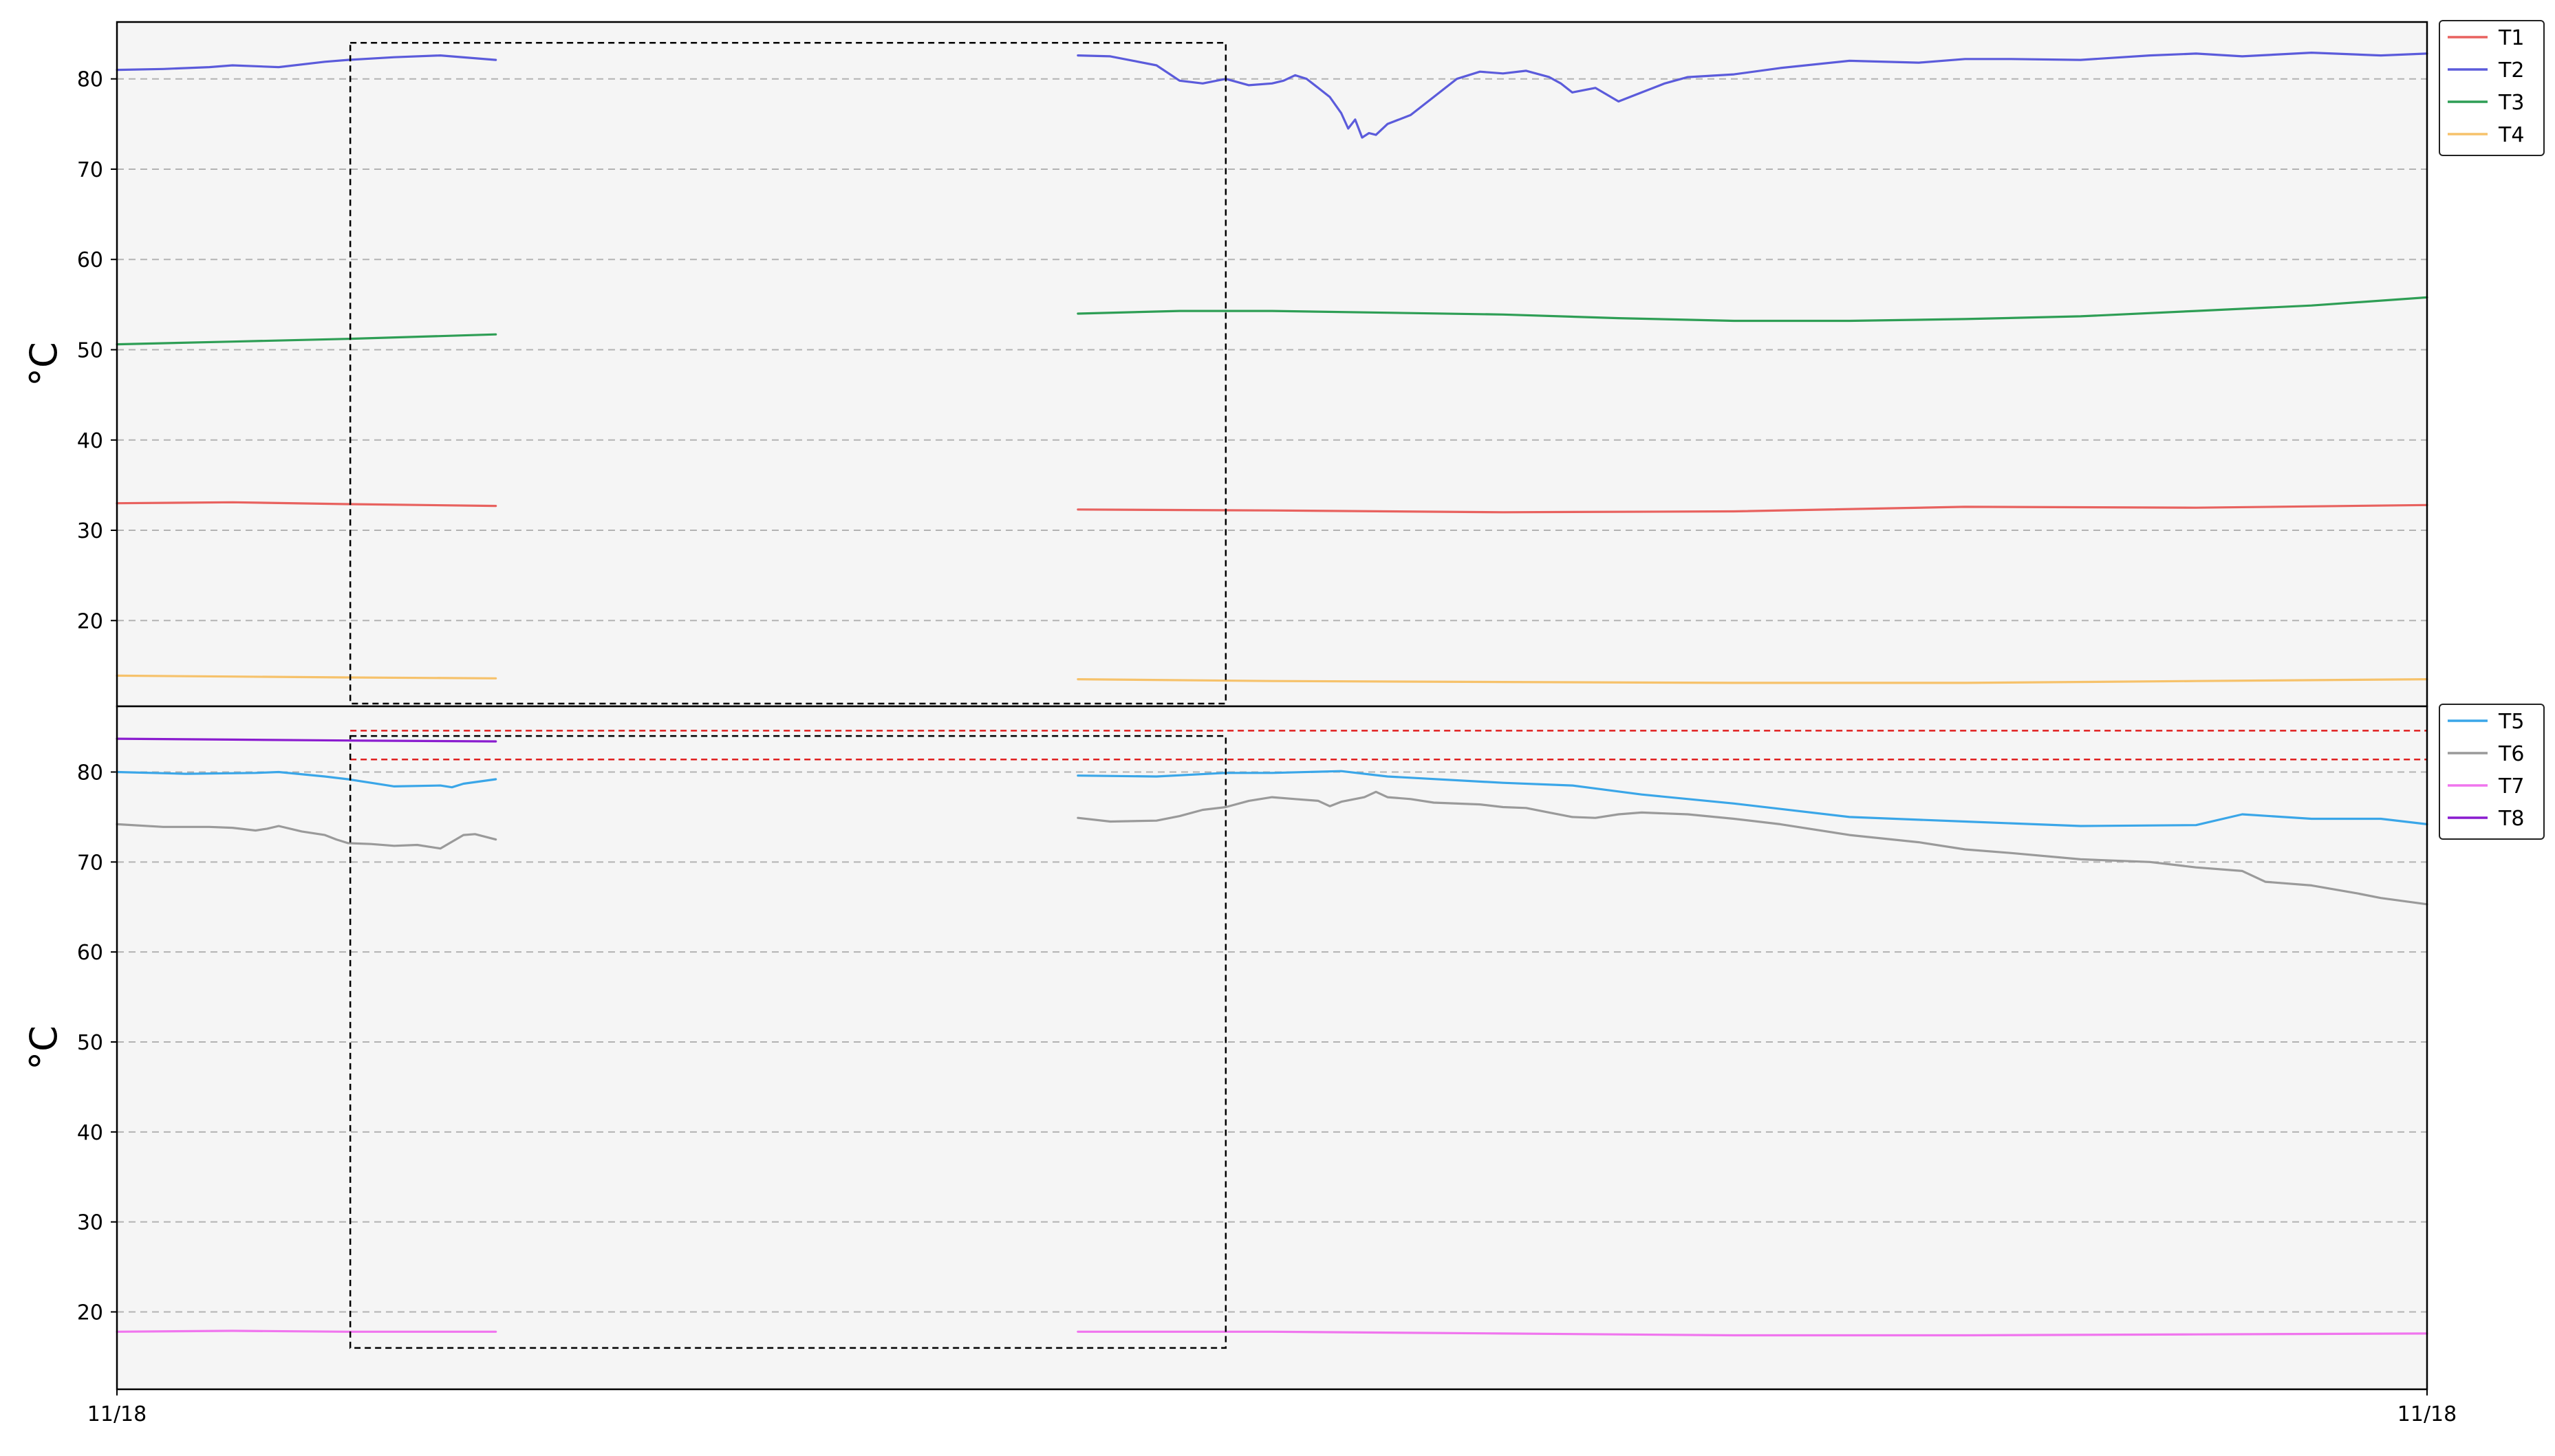  What do you see at coordinates (2511, 786) in the screenshot?
I see `legend-label-t7: T7` at bounding box center [2511, 786].